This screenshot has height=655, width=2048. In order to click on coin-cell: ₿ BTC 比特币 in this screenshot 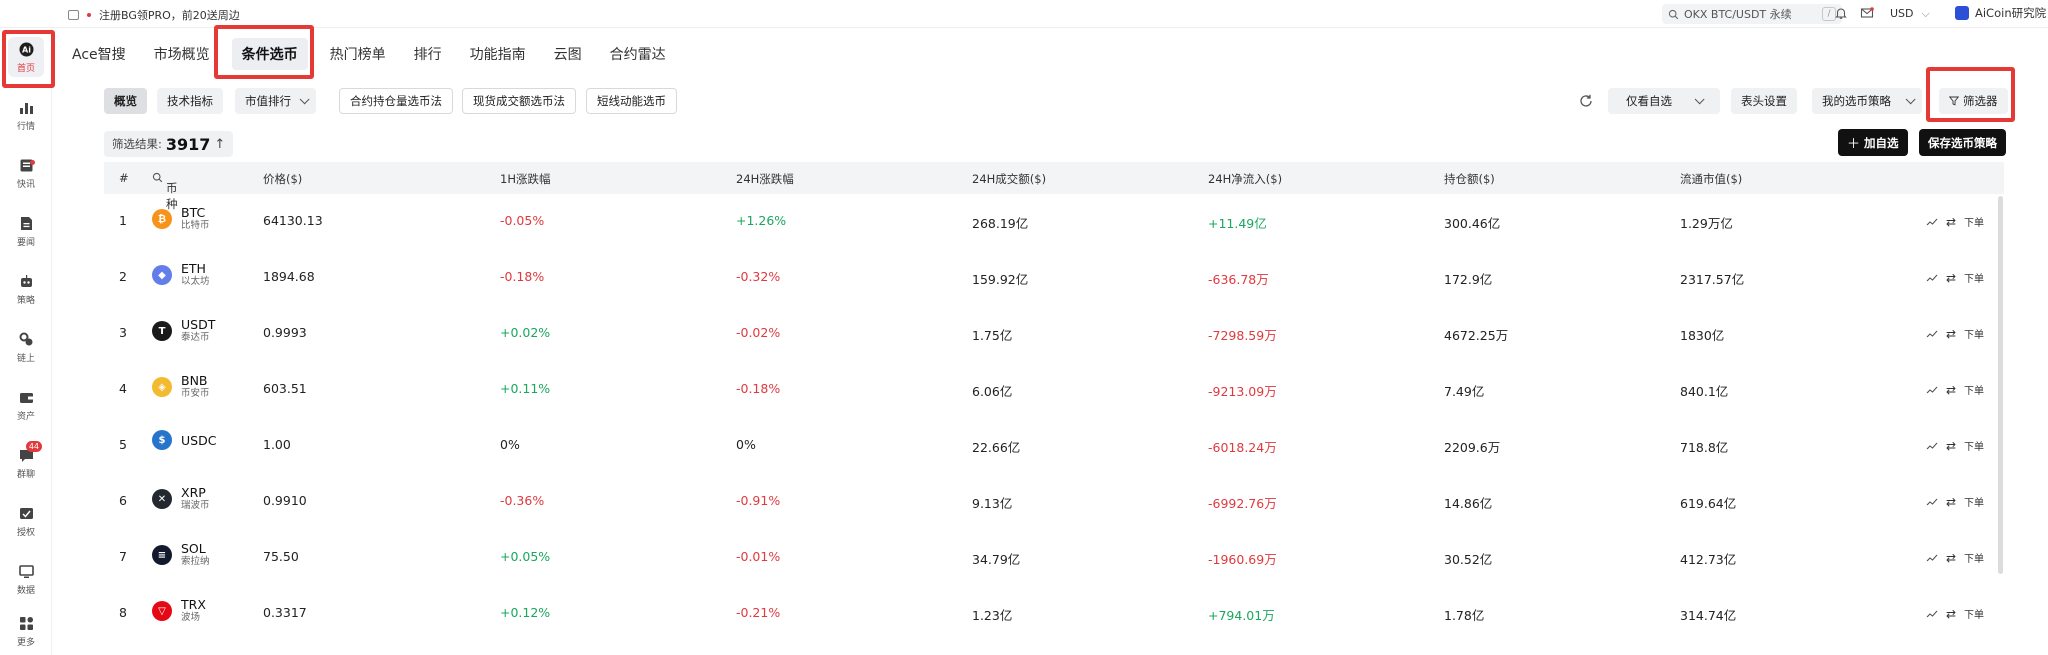, I will do `click(181, 219)`.